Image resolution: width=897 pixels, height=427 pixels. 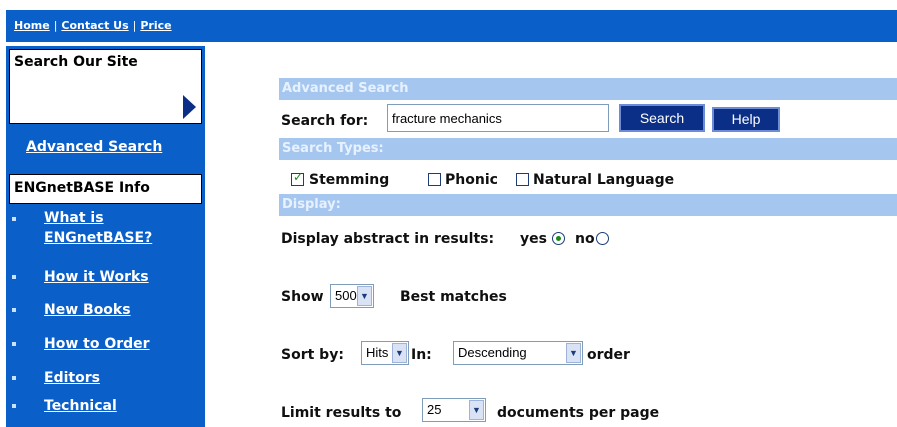 I want to click on help-button: Help, so click(x=746, y=119).